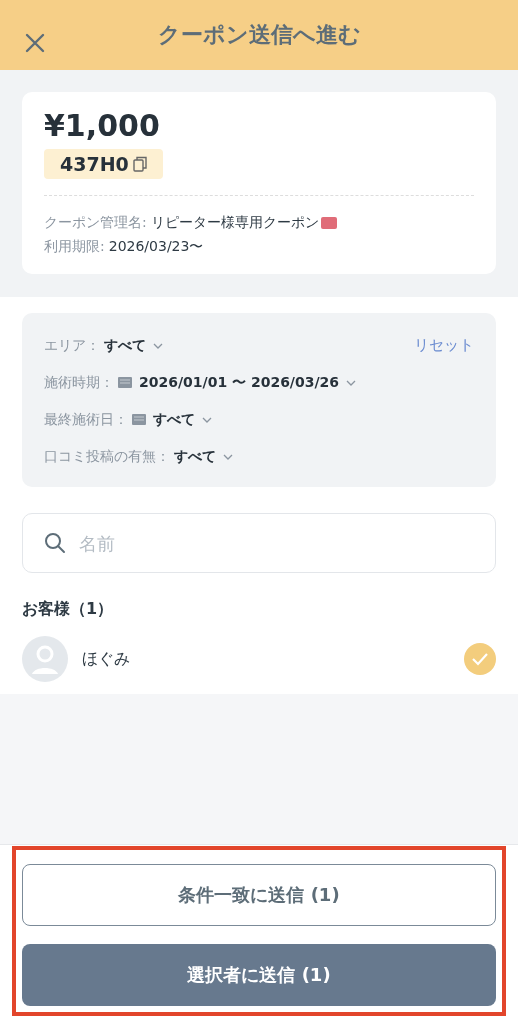 This screenshot has height=1024, width=518. Describe the element at coordinates (79, 382) in the screenshot. I see `filter-label: 施術時期：` at that location.